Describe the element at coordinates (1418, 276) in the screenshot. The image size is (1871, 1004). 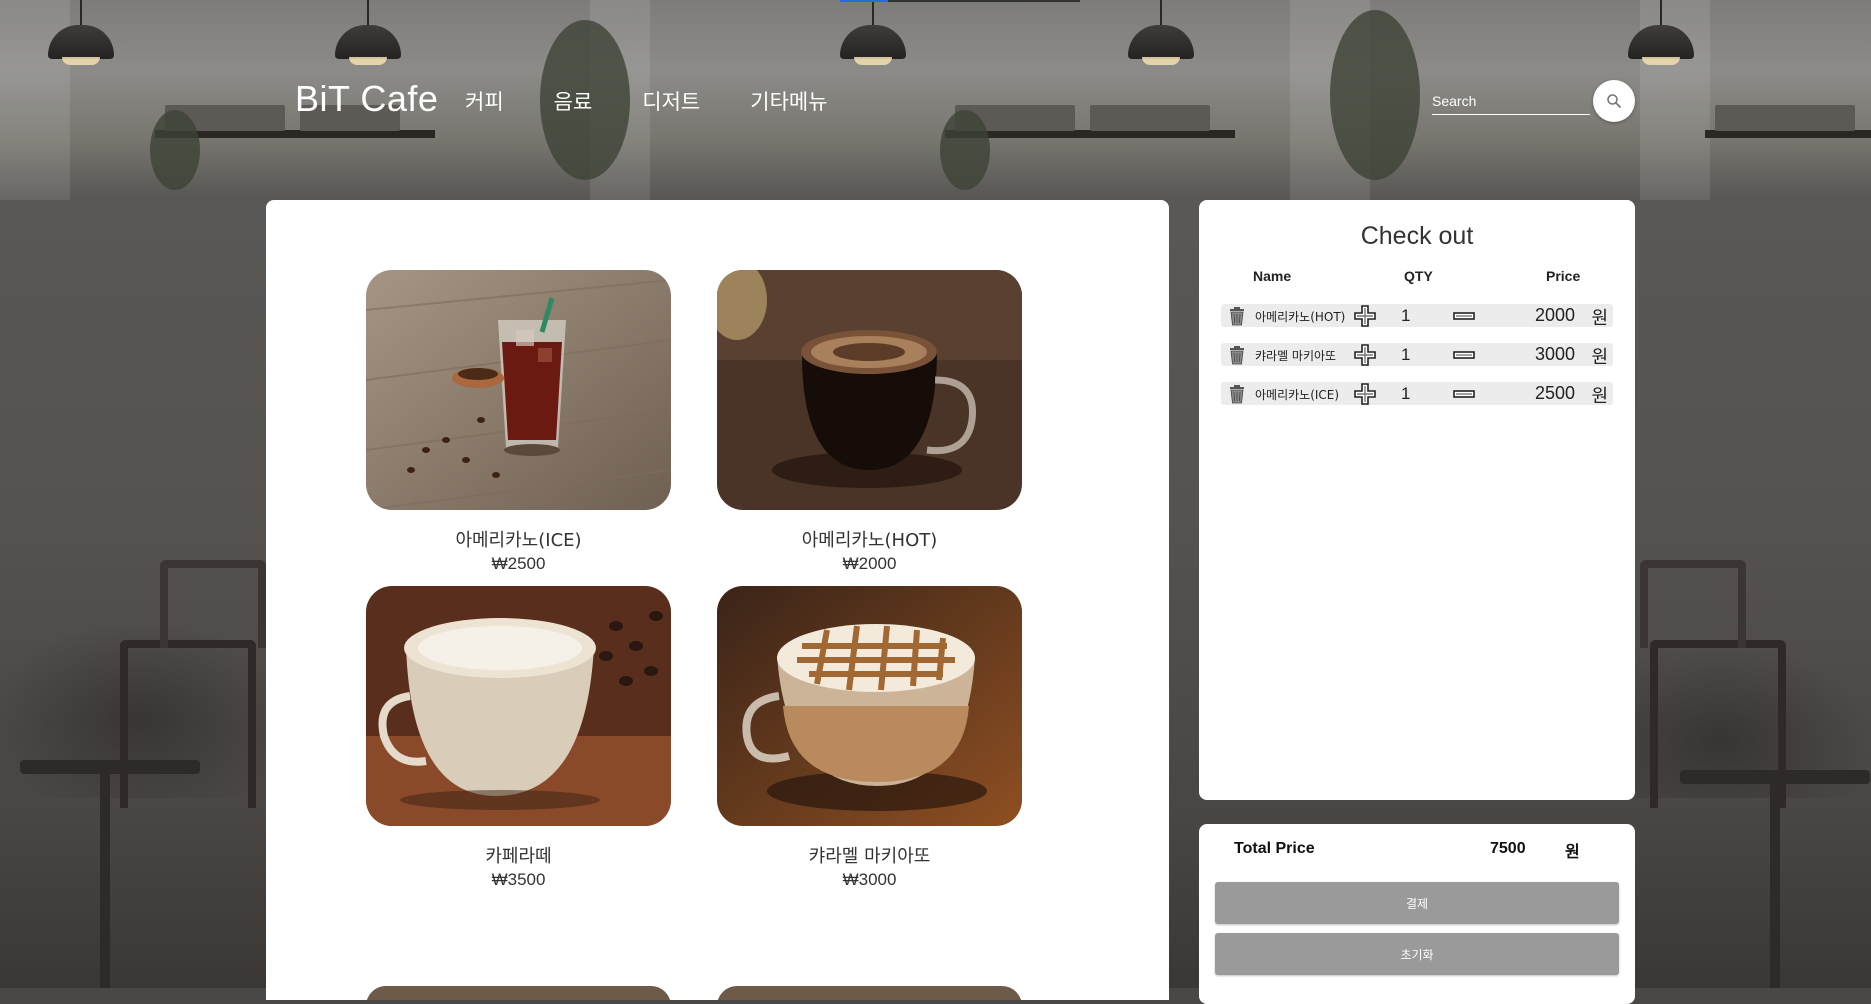
I see `column-header-qty: QTY` at that location.